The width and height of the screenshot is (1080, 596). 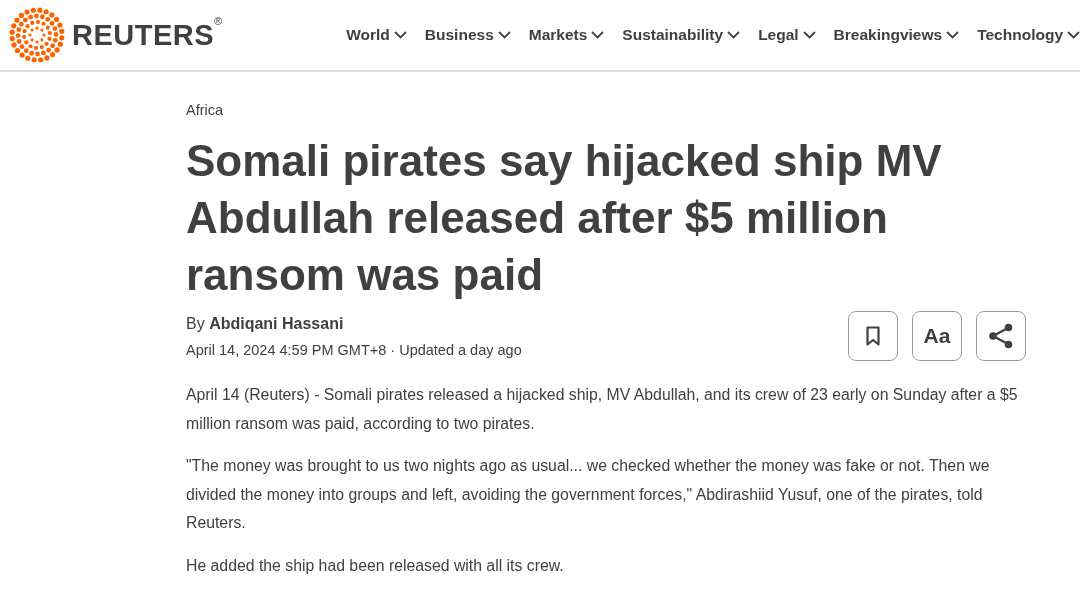 I want to click on nav-menu-item: Sustainability, so click(x=681, y=35).